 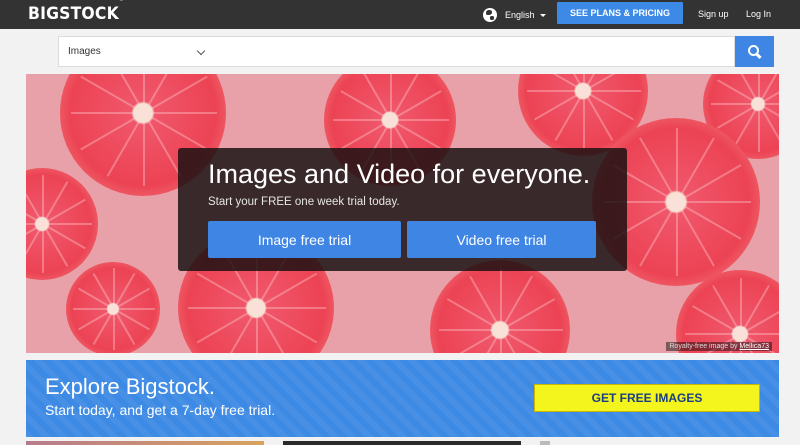 What do you see at coordinates (713, 14) in the screenshot?
I see `signup-link: Sign up` at bounding box center [713, 14].